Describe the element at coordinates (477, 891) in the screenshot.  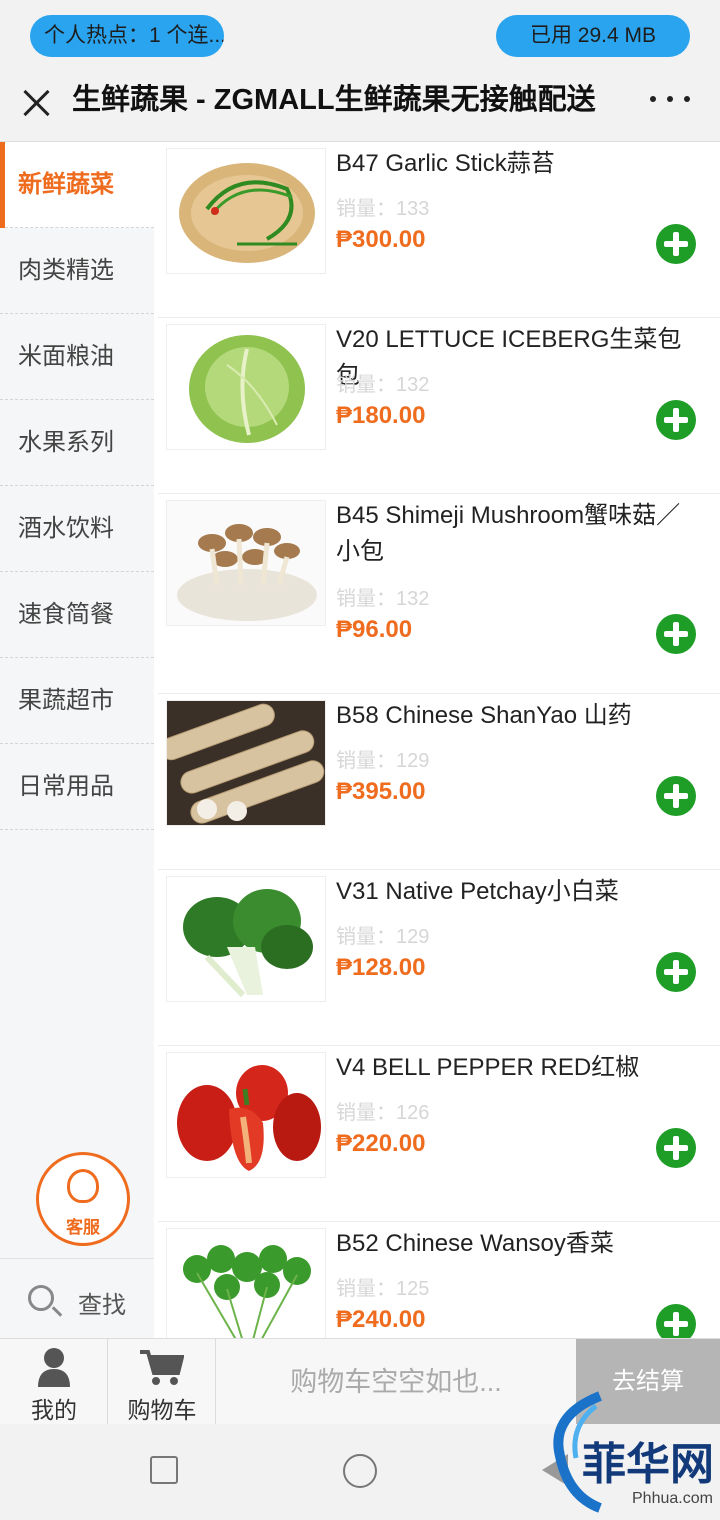
I see `product-name: V31 Native Petchay小白菜` at that location.